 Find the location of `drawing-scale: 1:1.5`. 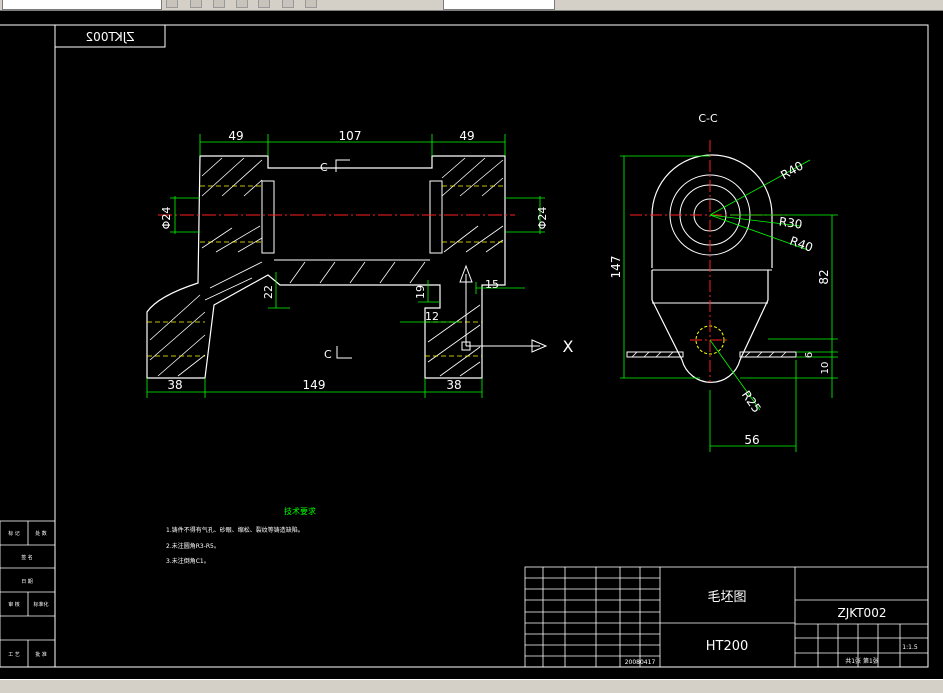

drawing-scale: 1:1.5 is located at coordinates (910, 647).